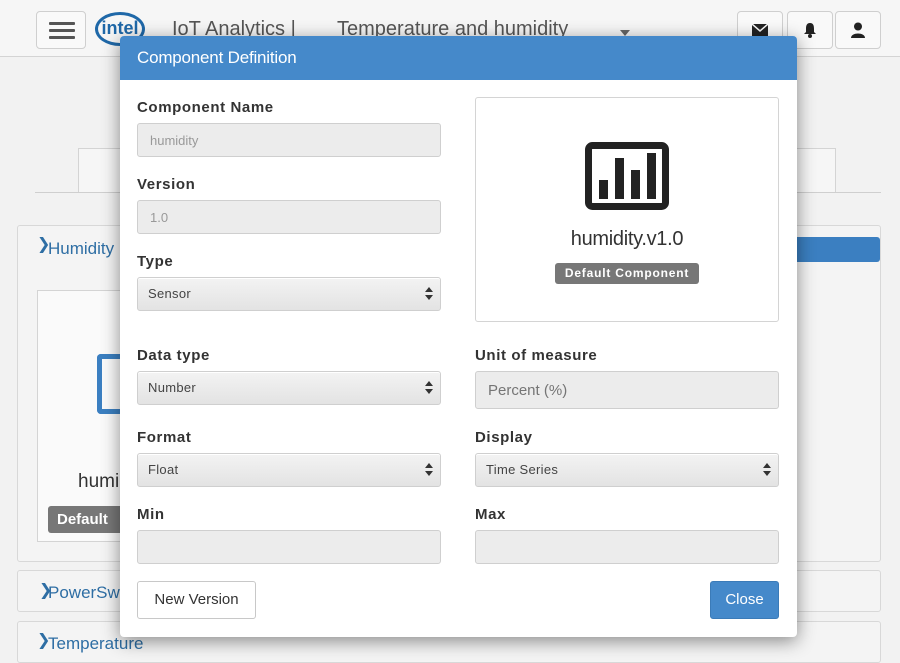 This screenshot has height=663, width=900. Describe the element at coordinates (81, 249) in the screenshot. I see `panel-title: Humidity` at that location.